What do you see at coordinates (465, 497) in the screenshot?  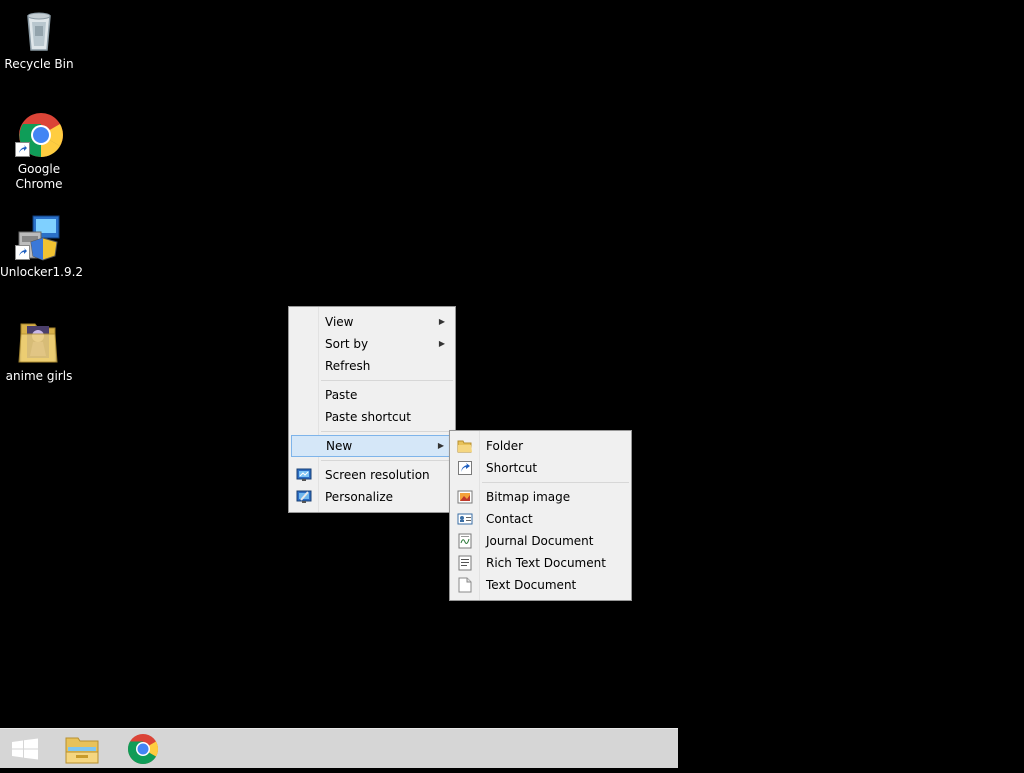 I see `bitmap-icon` at bounding box center [465, 497].